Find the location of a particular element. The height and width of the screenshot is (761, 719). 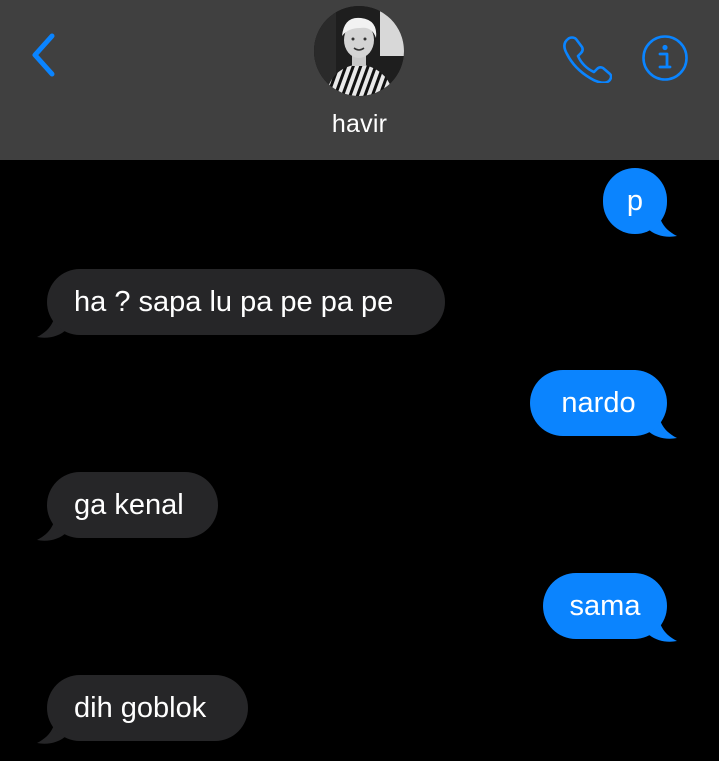

message-received: ha ? sapa lu pa pe pa pe is located at coordinates (241, 303).